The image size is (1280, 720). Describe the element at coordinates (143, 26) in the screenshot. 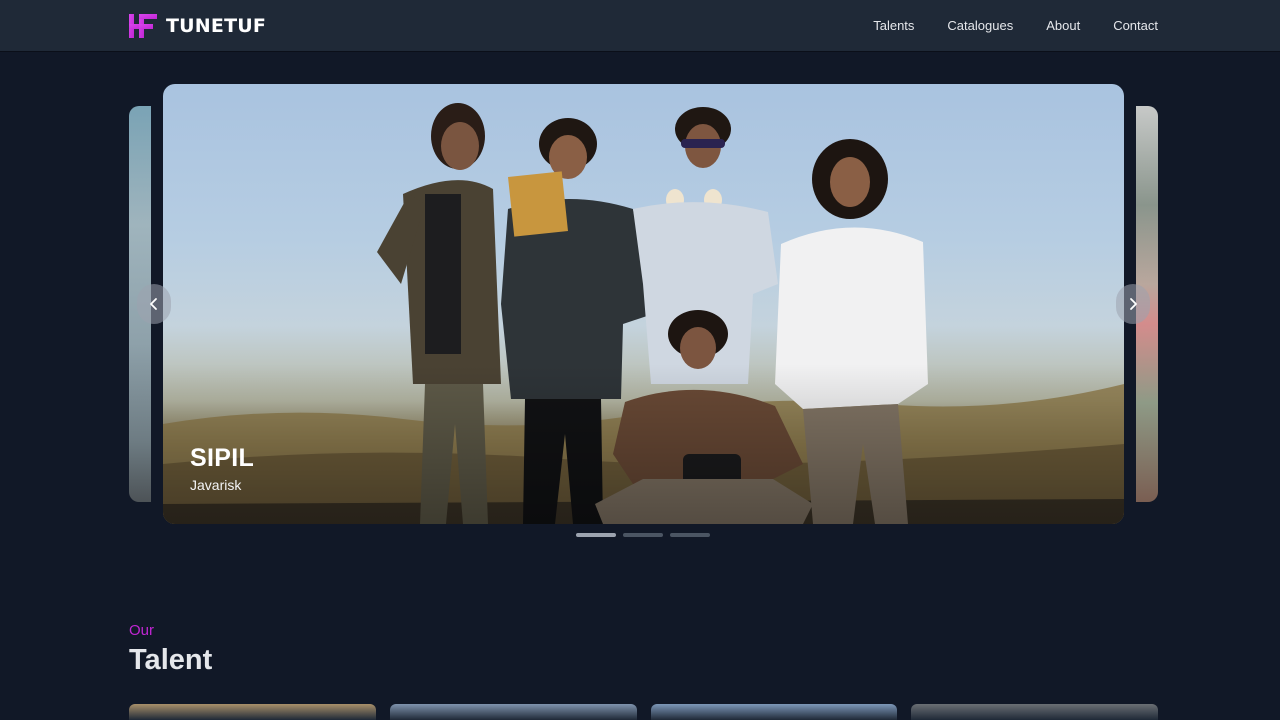

I see `tunetuf-logo-icon` at that location.